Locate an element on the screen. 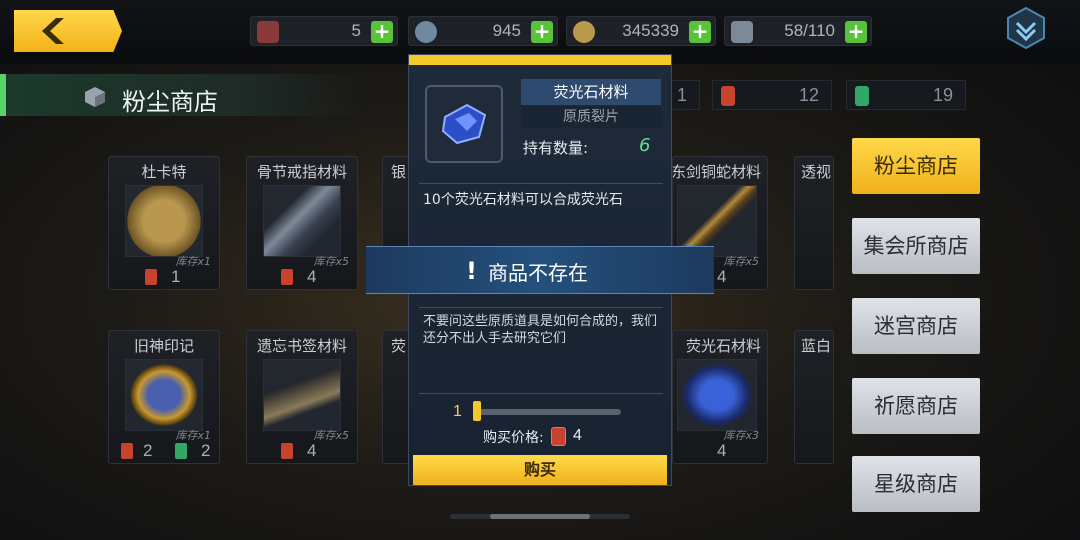 Image resolution: width=1080 pixels, height=540 pixels. resource-stamina: 58/110 + is located at coordinates (798, 31).